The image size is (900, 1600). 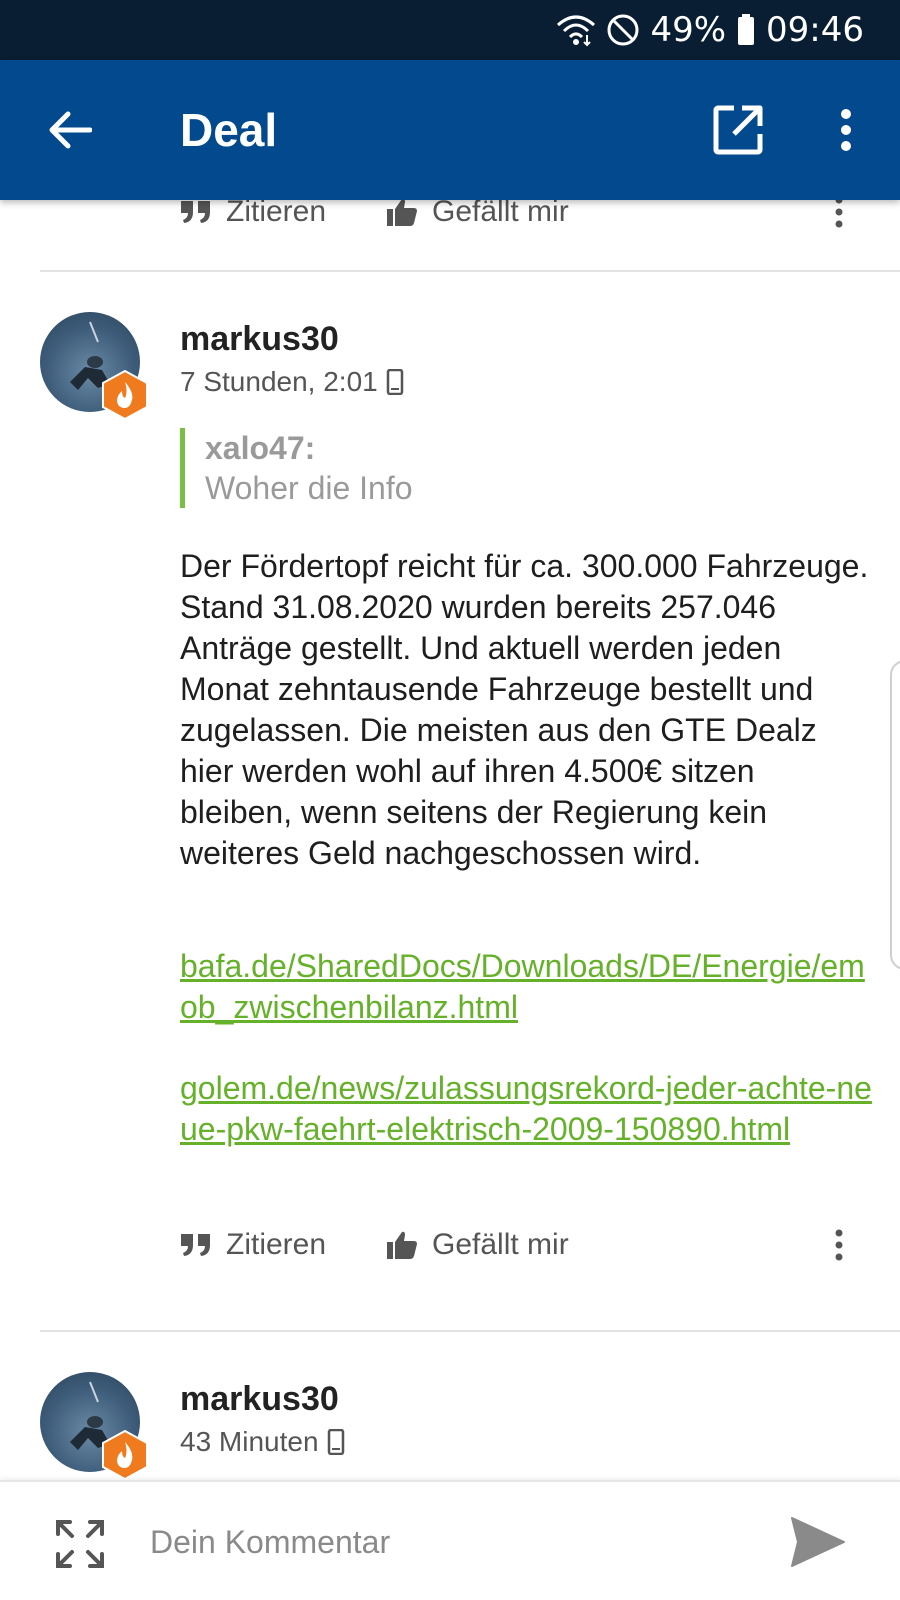 I want to click on expand-button, so click(x=80, y=1544).